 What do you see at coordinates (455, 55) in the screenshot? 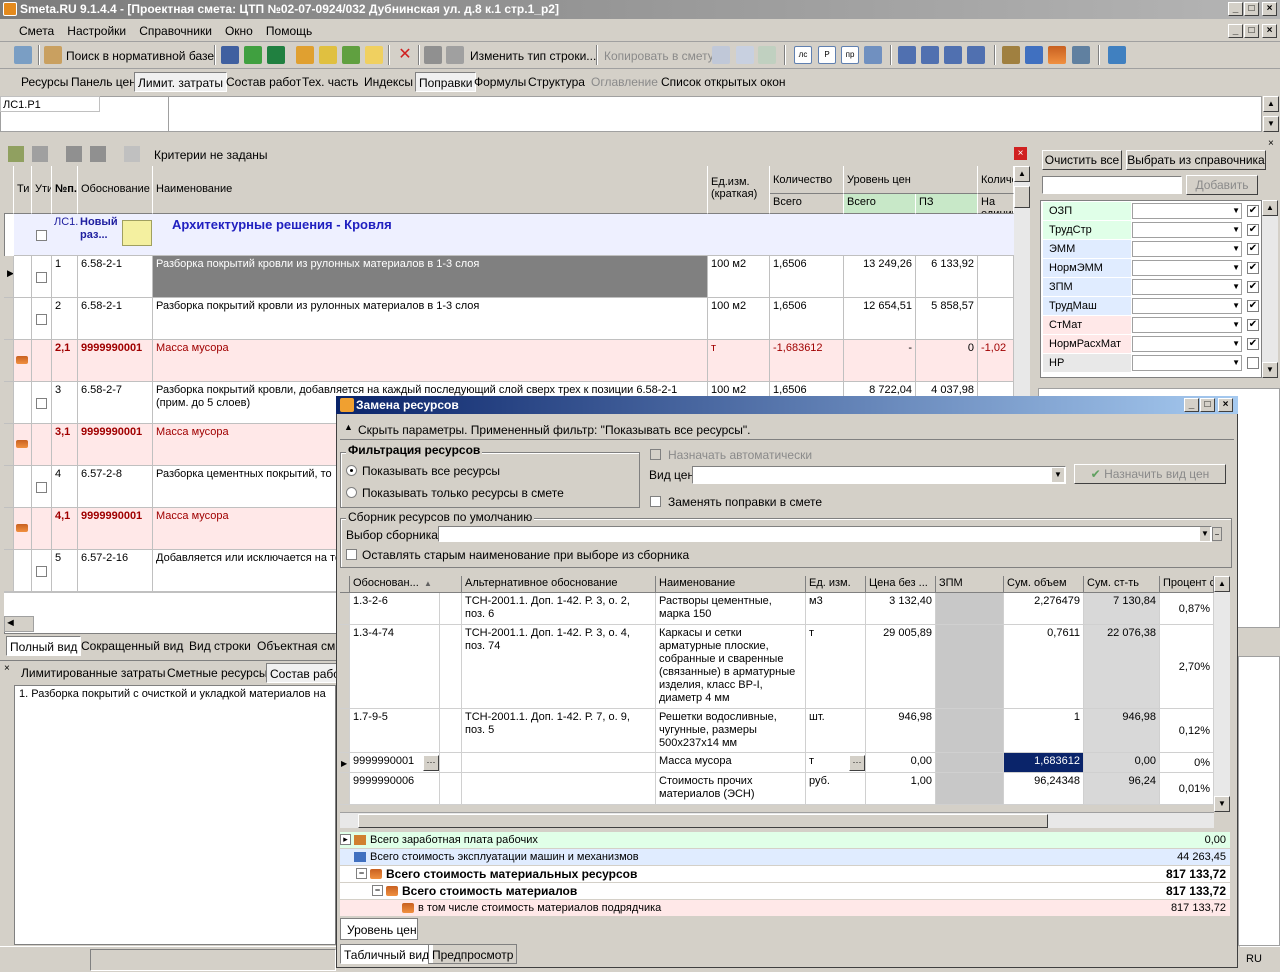
I see `type-icon` at bounding box center [455, 55].